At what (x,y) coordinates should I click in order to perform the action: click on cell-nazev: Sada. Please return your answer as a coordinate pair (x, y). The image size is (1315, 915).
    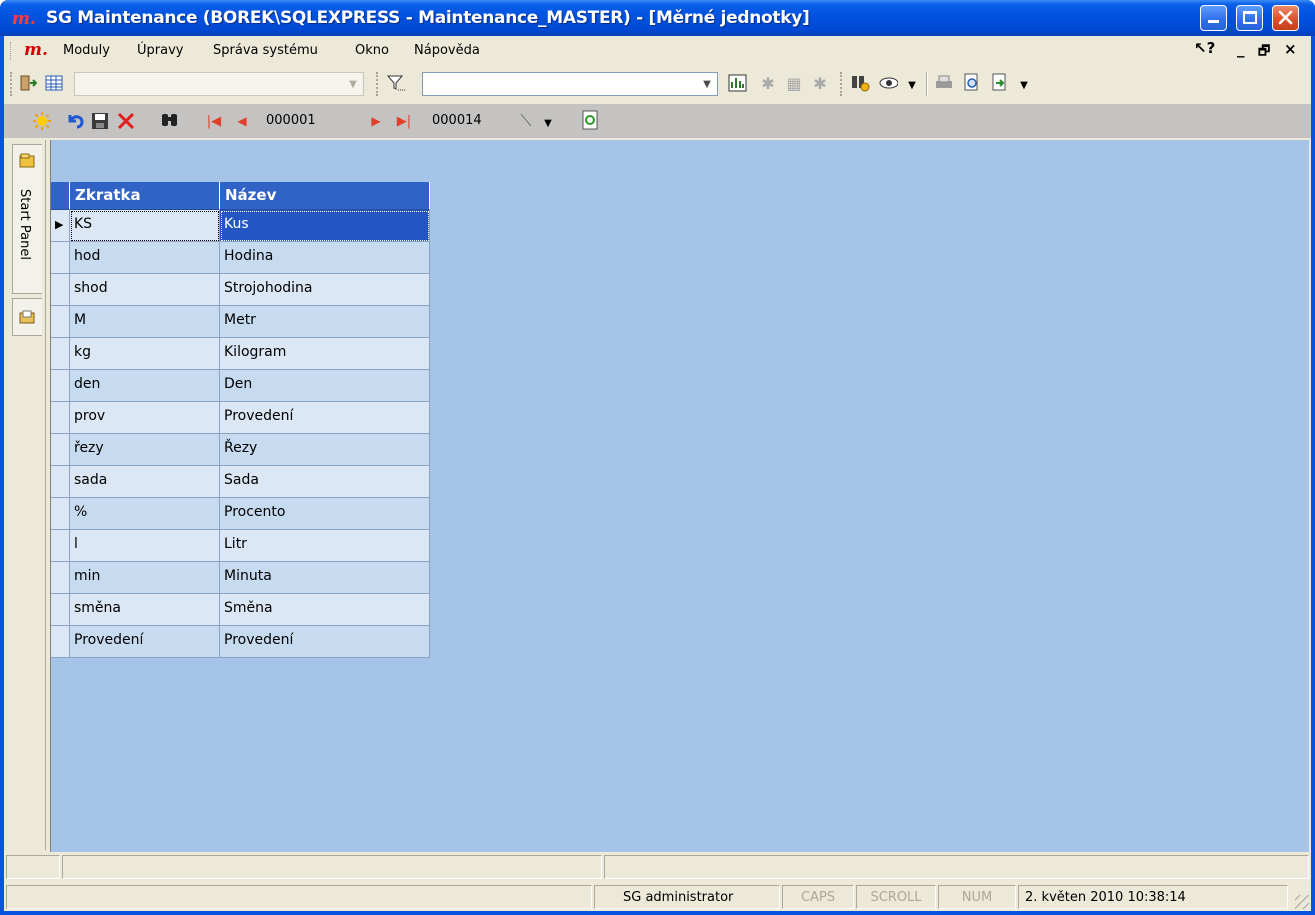
    Looking at the image, I should click on (325, 482).